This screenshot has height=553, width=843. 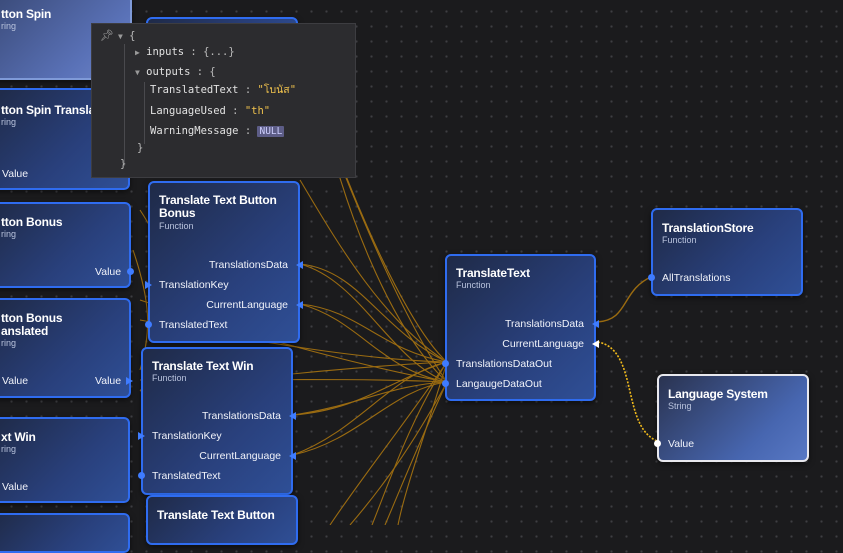 I want to click on title-line-2: Bonus, so click(x=177, y=213).